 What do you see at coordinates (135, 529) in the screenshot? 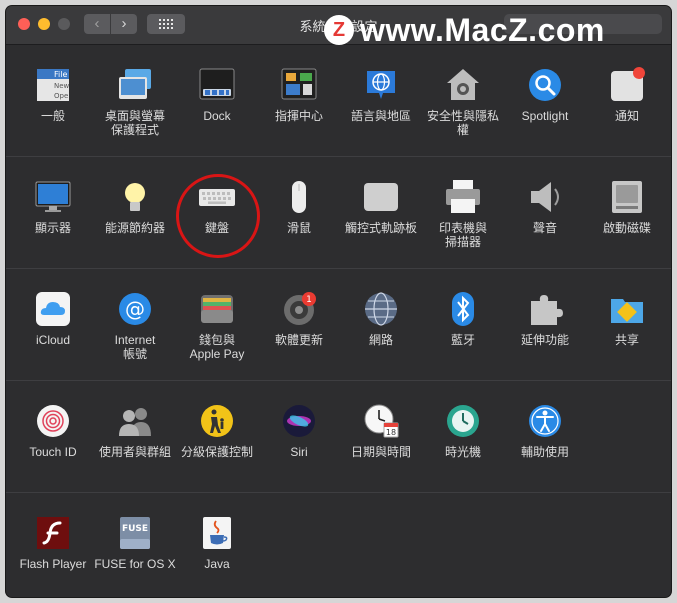
I see `fuse-icon-text: FUSE` at bounding box center [135, 529].